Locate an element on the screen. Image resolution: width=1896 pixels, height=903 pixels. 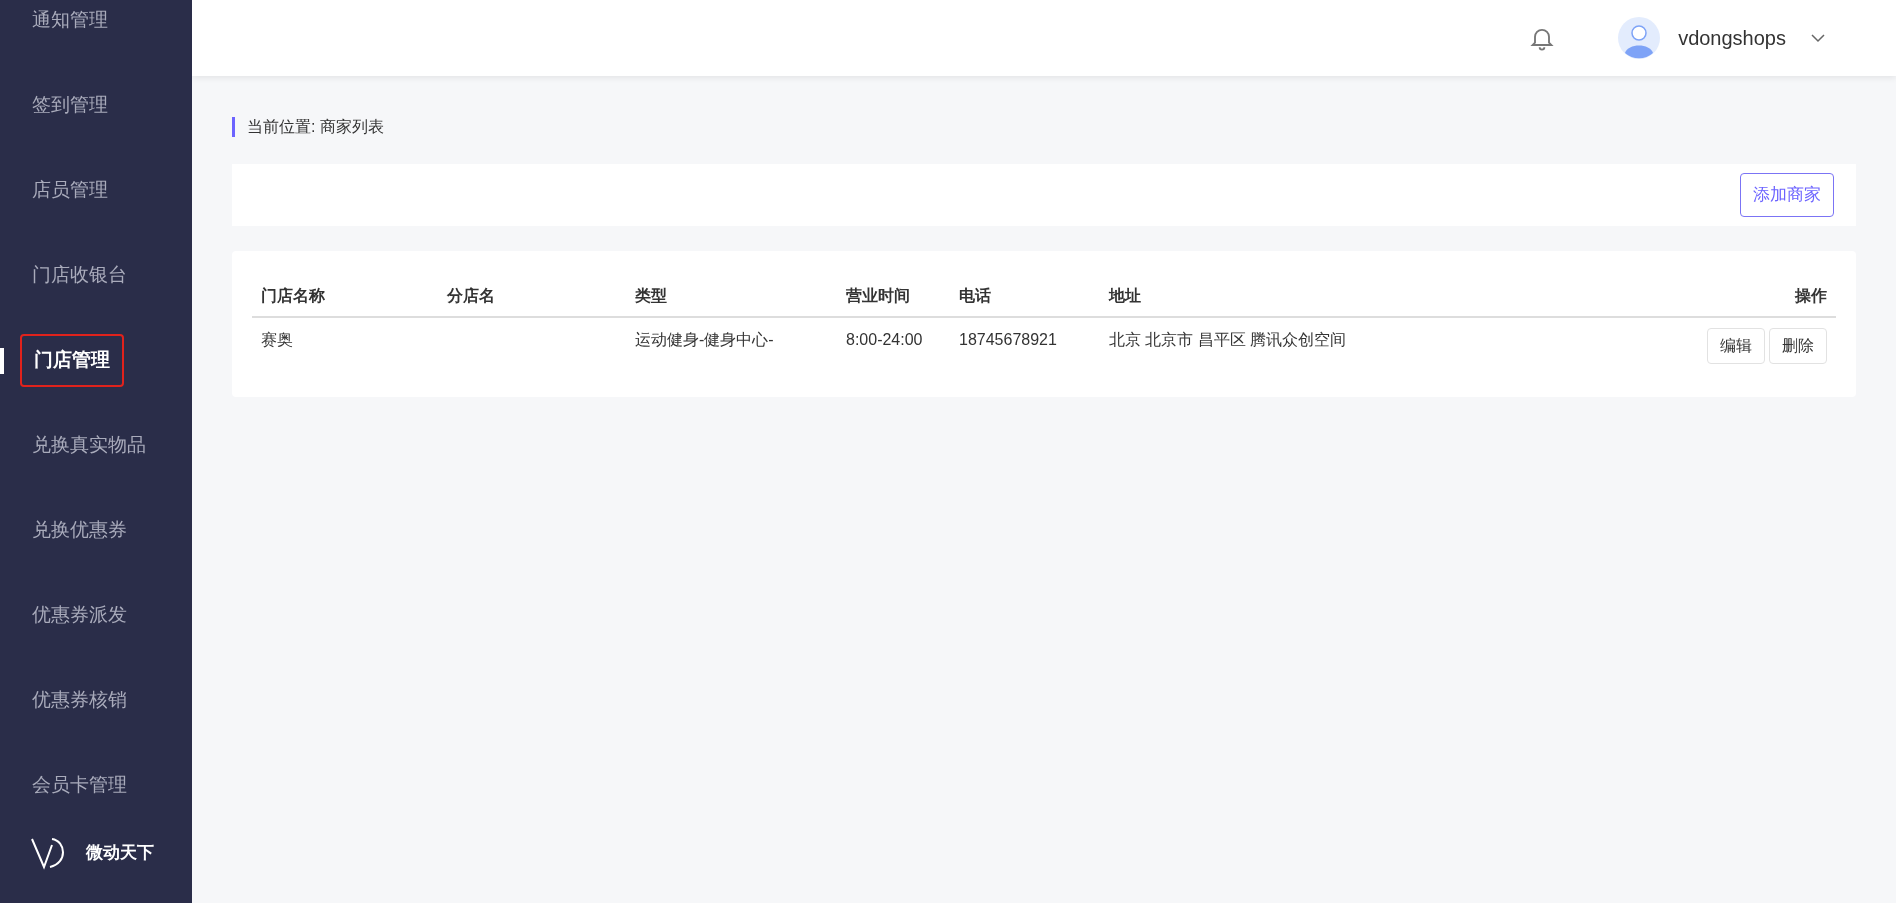
brand-name: 微动天下 is located at coordinates (120, 853).